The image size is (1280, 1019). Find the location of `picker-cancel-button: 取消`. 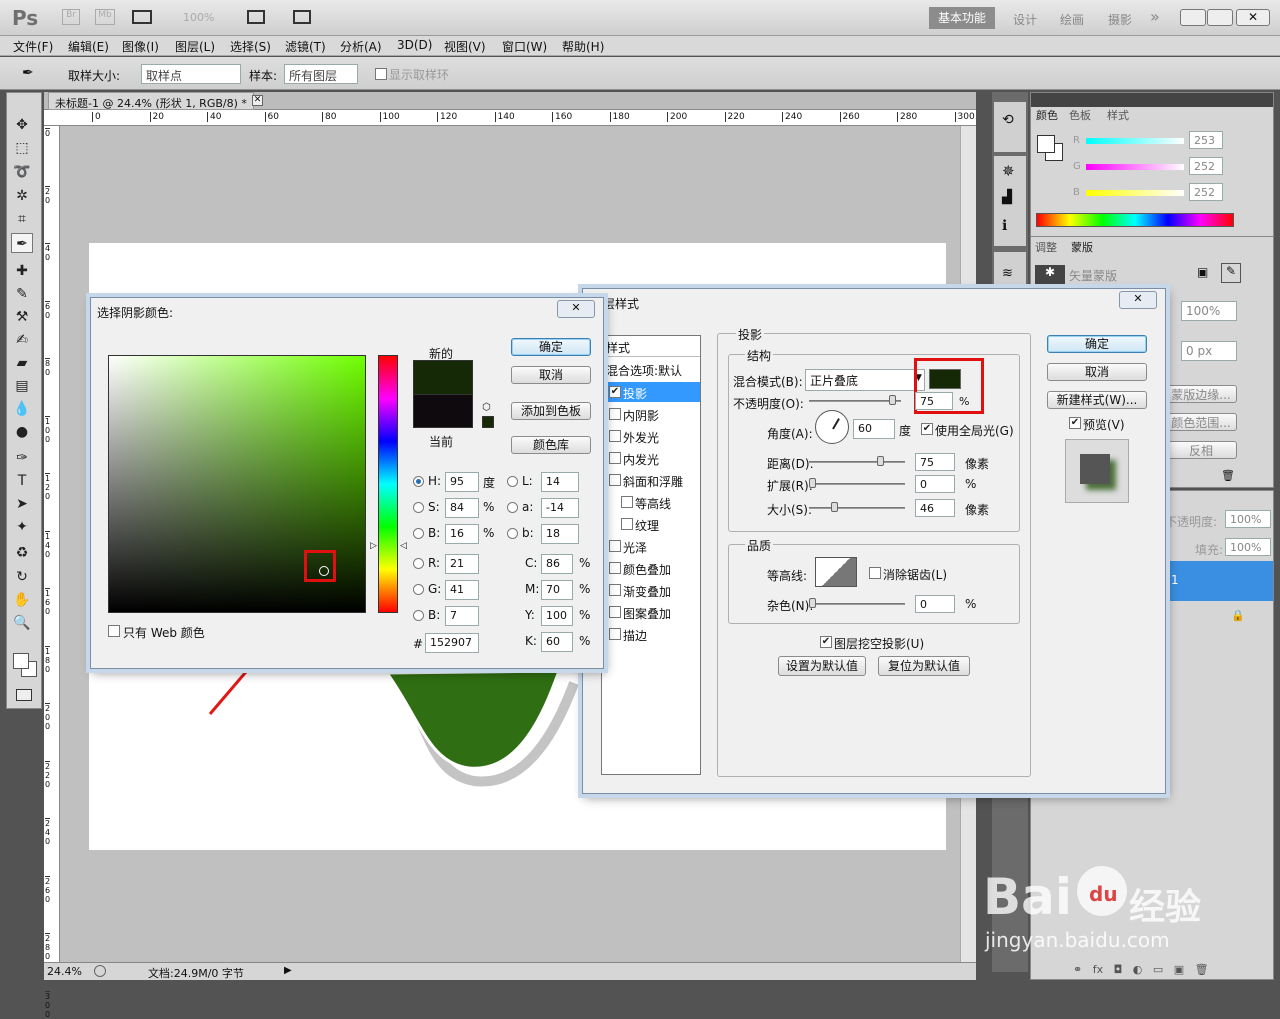

picker-cancel-button: 取消 is located at coordinates (551, 375).